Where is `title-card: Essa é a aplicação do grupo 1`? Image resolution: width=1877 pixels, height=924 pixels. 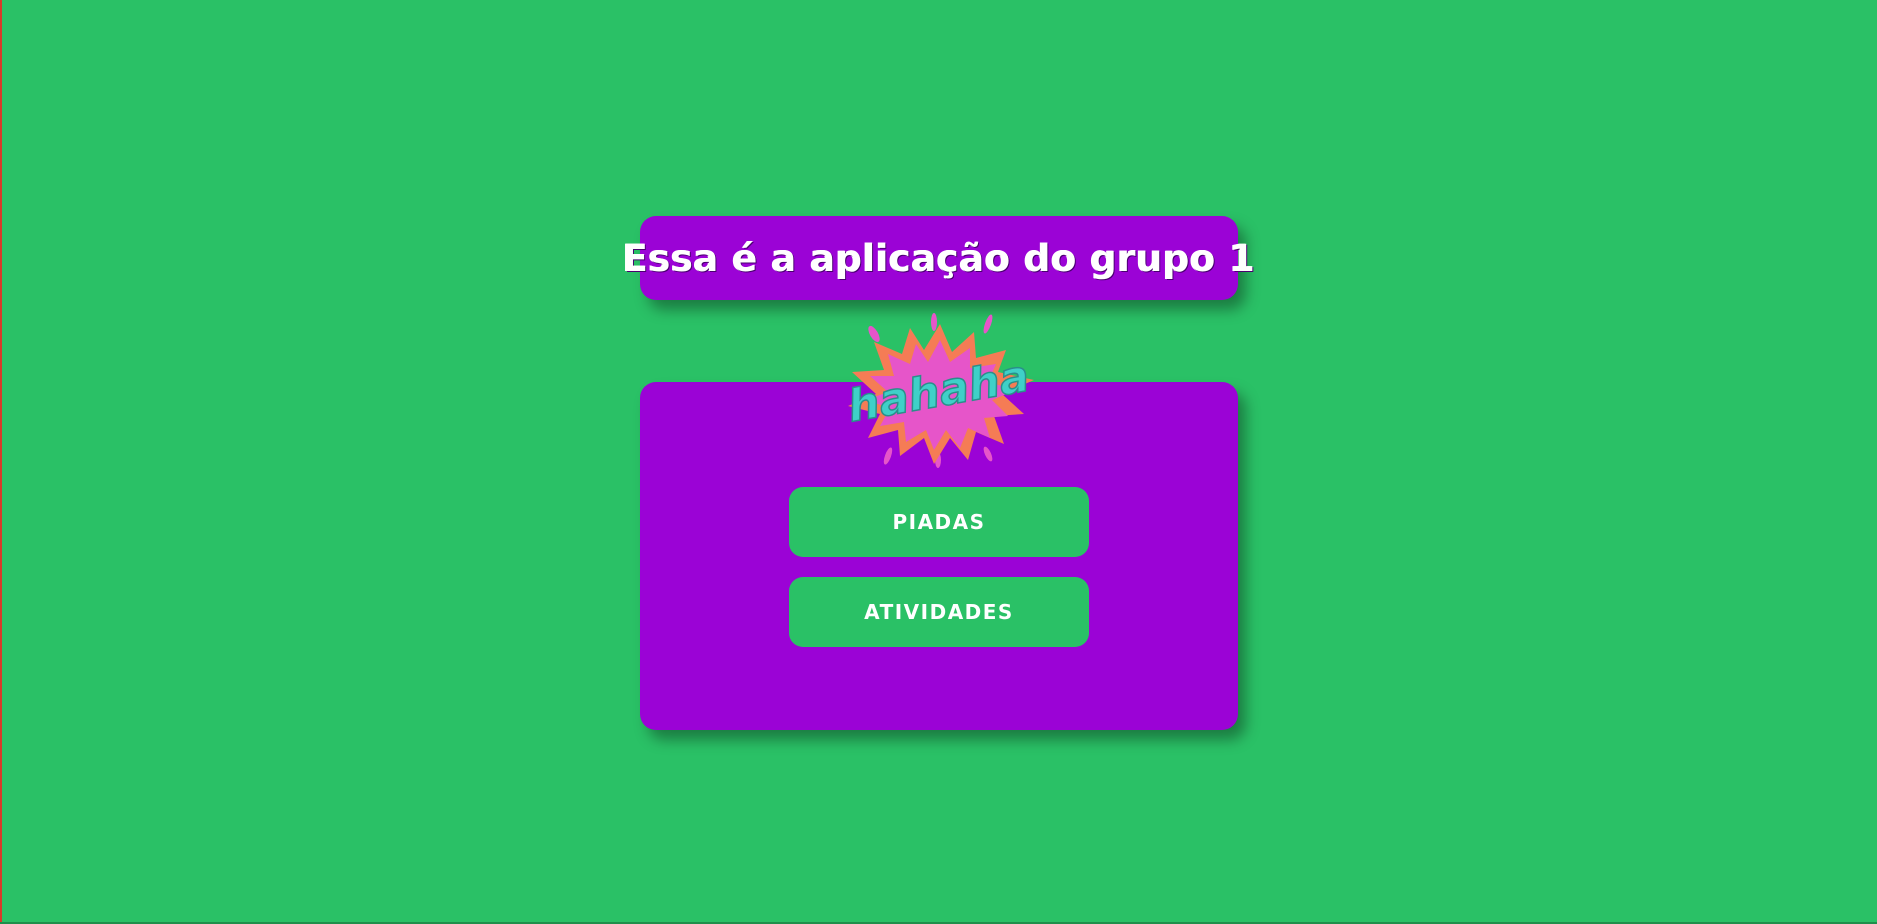 title-card: Essa é a aplicação do grupo 1 is located at coordinates (939, 258).